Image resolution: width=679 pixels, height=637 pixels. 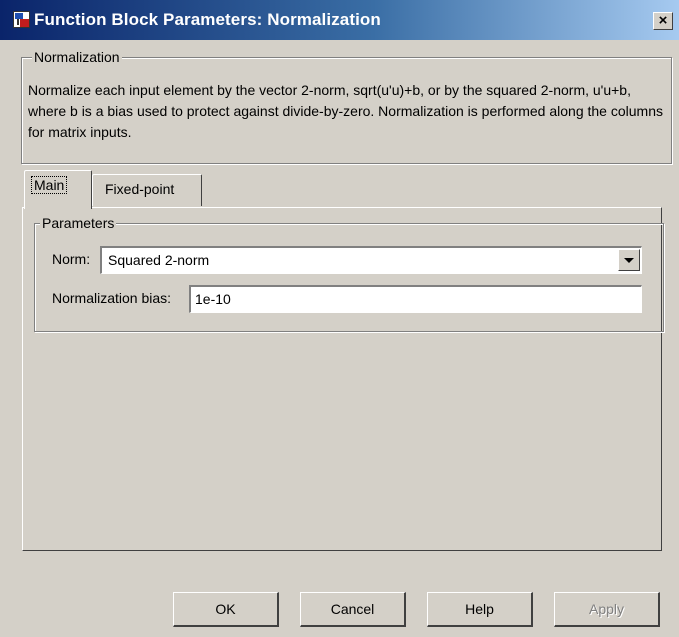 What do you see at coordinates (78, 223) in the screenshot?
I see `parameters-legend: Parameters` at bounding box center [78, 223].